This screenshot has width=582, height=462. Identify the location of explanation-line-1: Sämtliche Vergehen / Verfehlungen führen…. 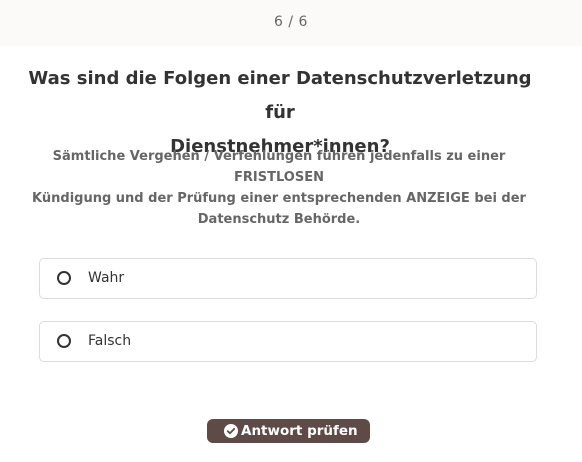
(279, 167).